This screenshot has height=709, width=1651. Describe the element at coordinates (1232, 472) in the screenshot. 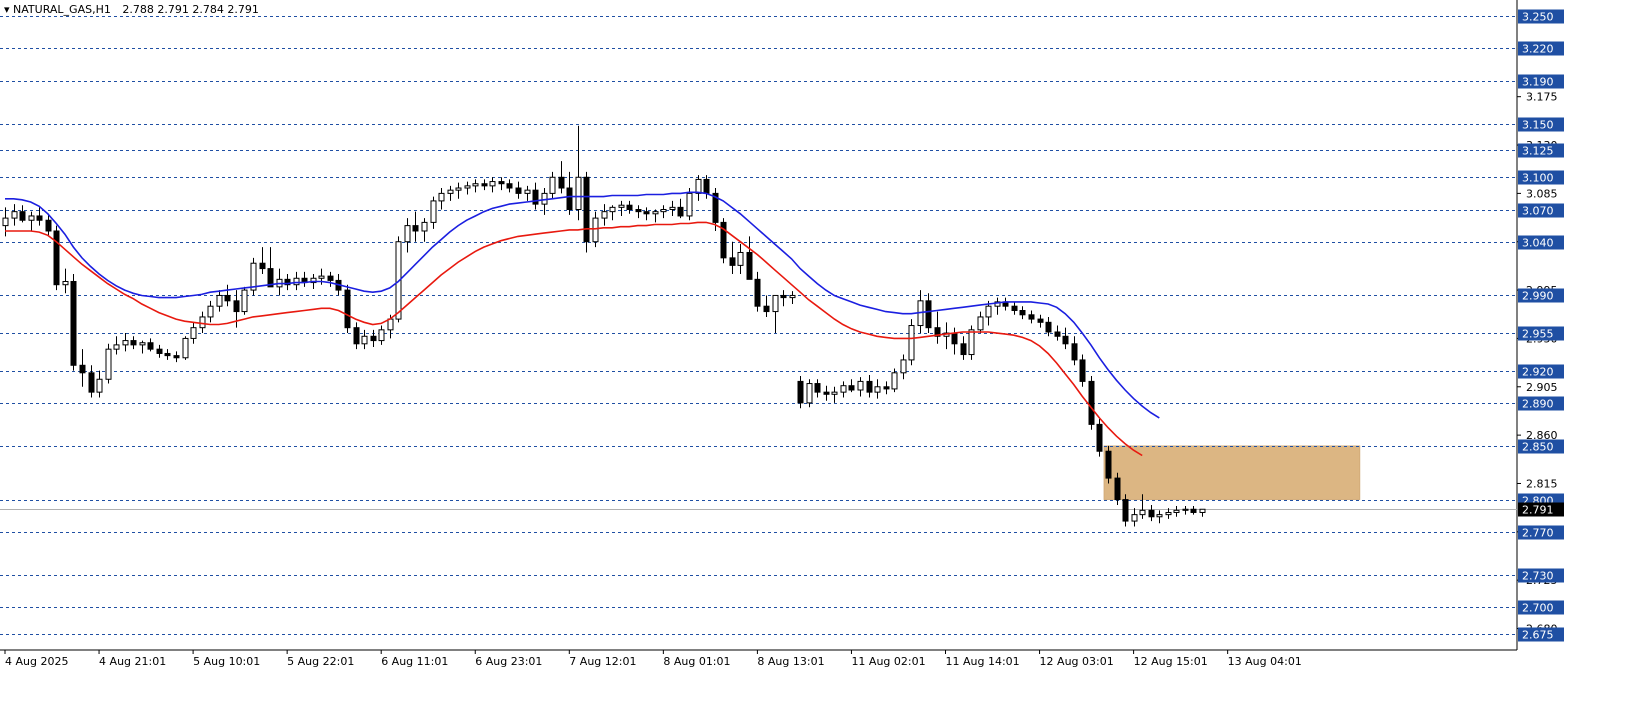

I see `price-zone-rectangle` at that location.